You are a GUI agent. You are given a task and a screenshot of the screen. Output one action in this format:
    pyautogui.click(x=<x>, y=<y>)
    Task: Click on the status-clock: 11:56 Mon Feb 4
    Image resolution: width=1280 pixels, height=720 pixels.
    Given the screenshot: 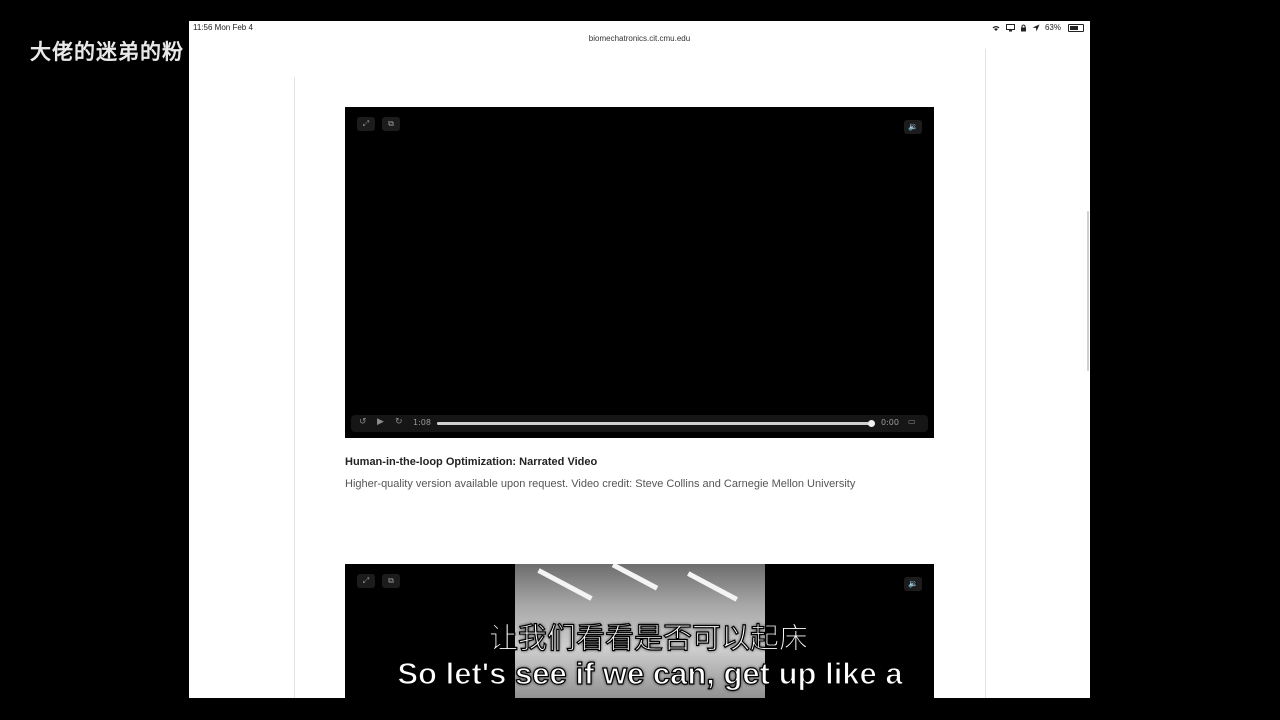 What is the action you would take?
    pyautogui.click(x=223, y=27)
    